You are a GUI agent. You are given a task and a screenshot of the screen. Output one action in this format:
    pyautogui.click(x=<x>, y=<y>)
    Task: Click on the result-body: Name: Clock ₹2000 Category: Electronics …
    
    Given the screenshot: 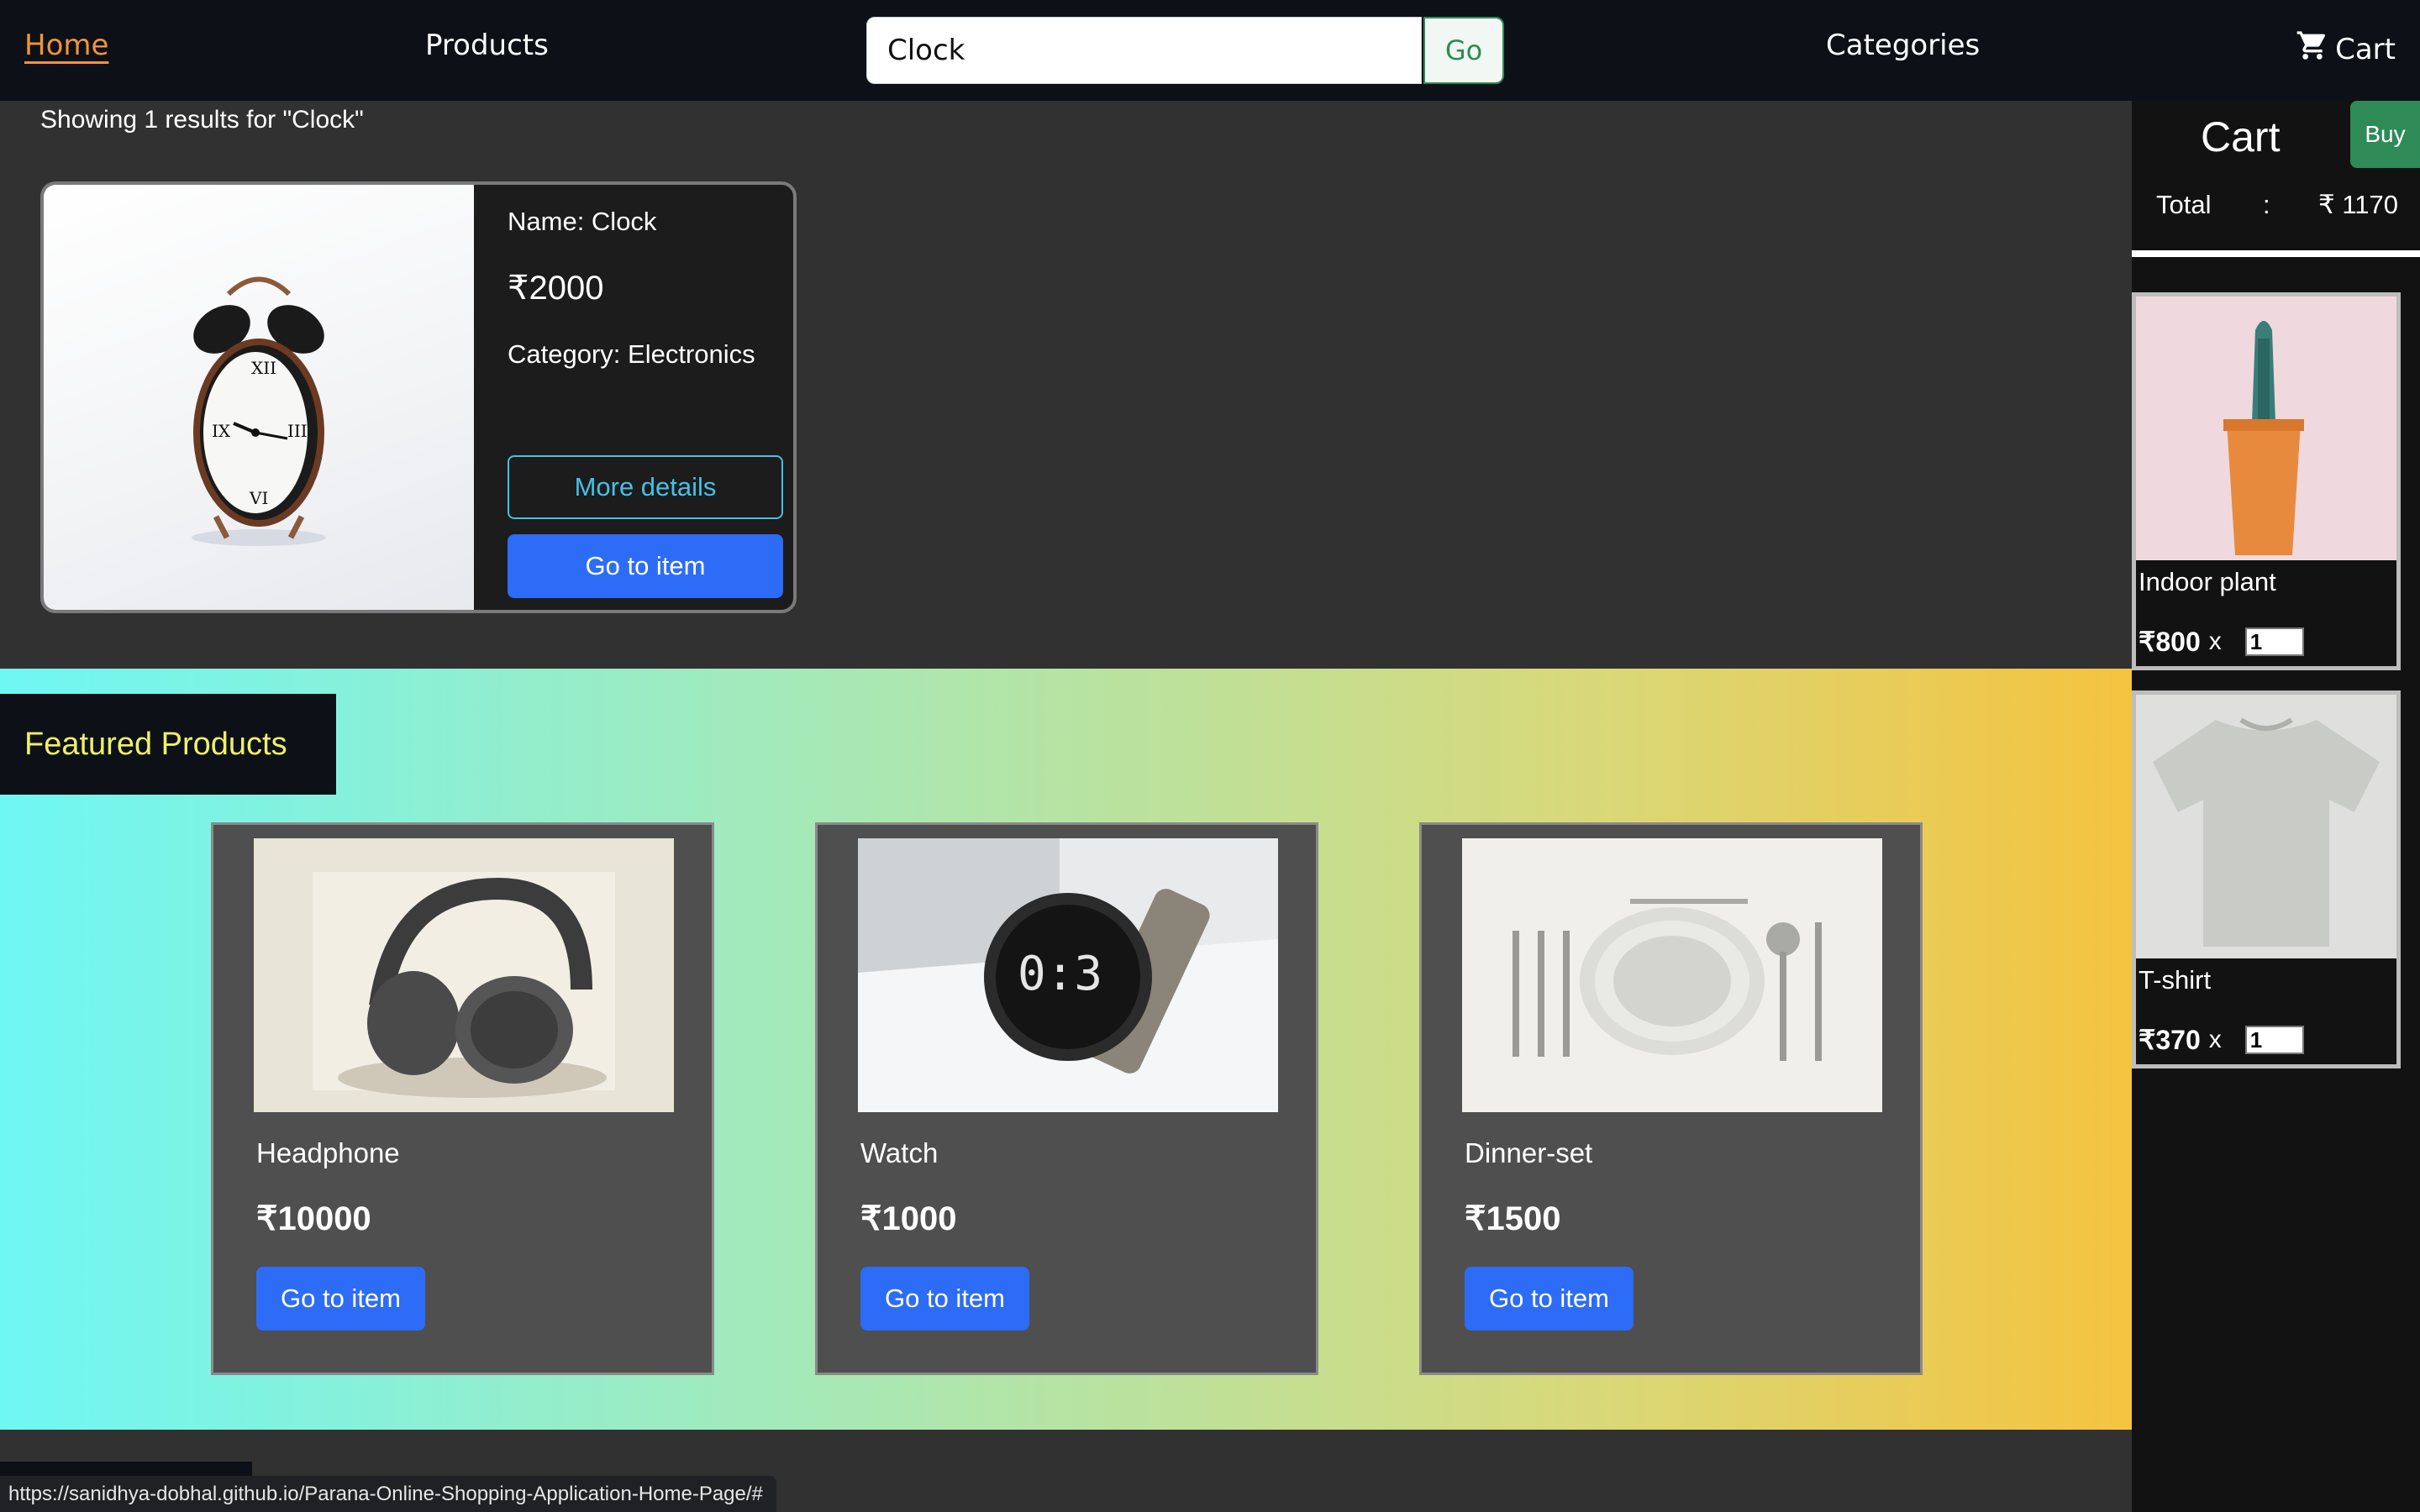 What is the action you would take?
    pyautogui.click(x=633, y=397)
    